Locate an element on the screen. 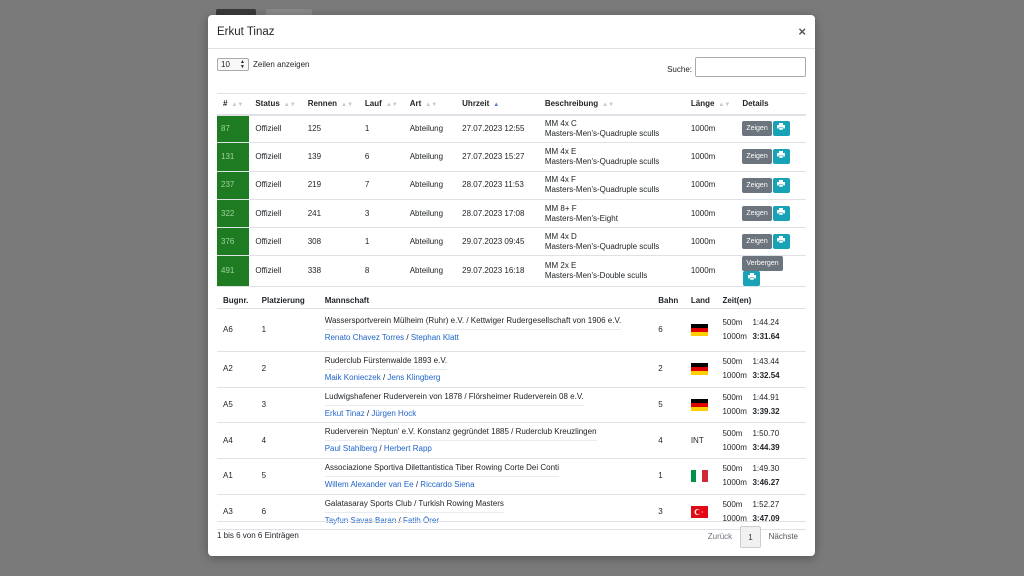  split-times: 500m 1:43.44 1000m 3:32.54 is located at coordinates (761, 369).